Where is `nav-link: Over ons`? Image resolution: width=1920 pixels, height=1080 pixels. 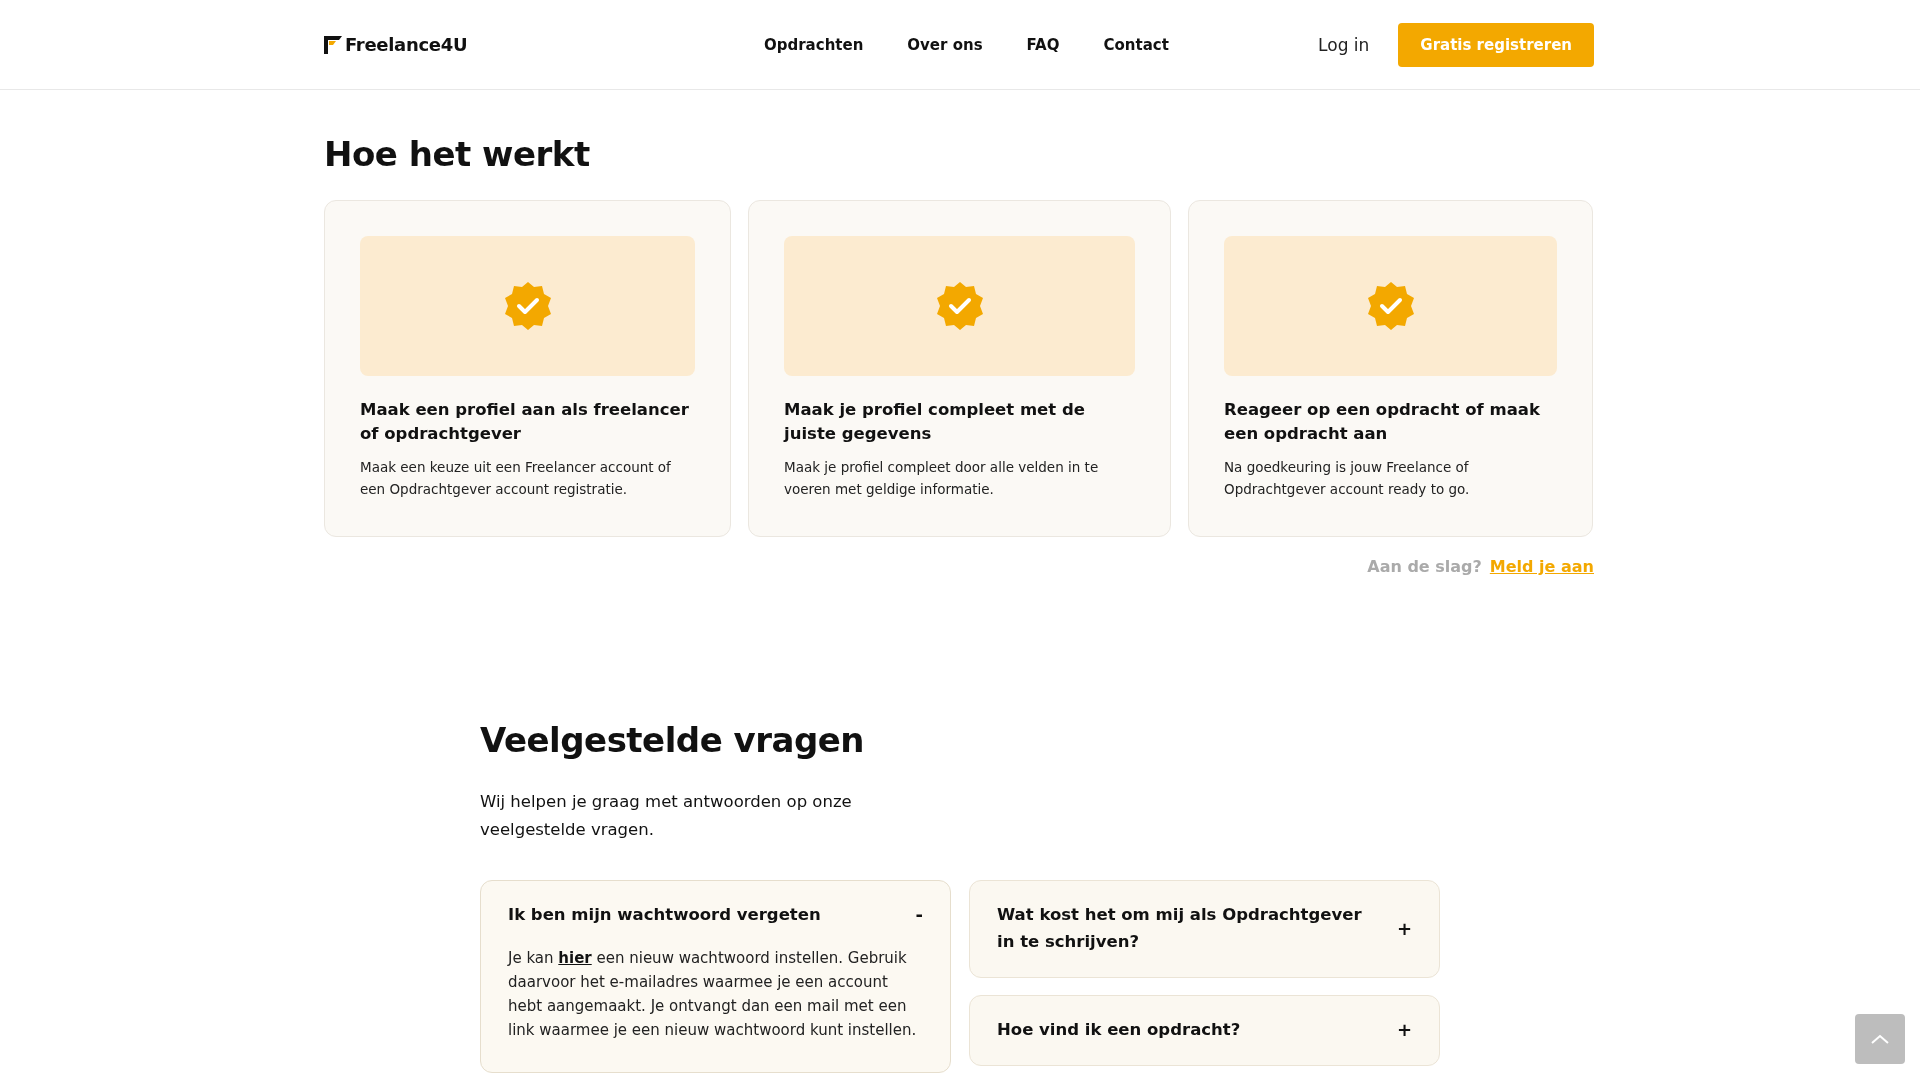 nav-link: Over ons is located at coordinates (945, 44).